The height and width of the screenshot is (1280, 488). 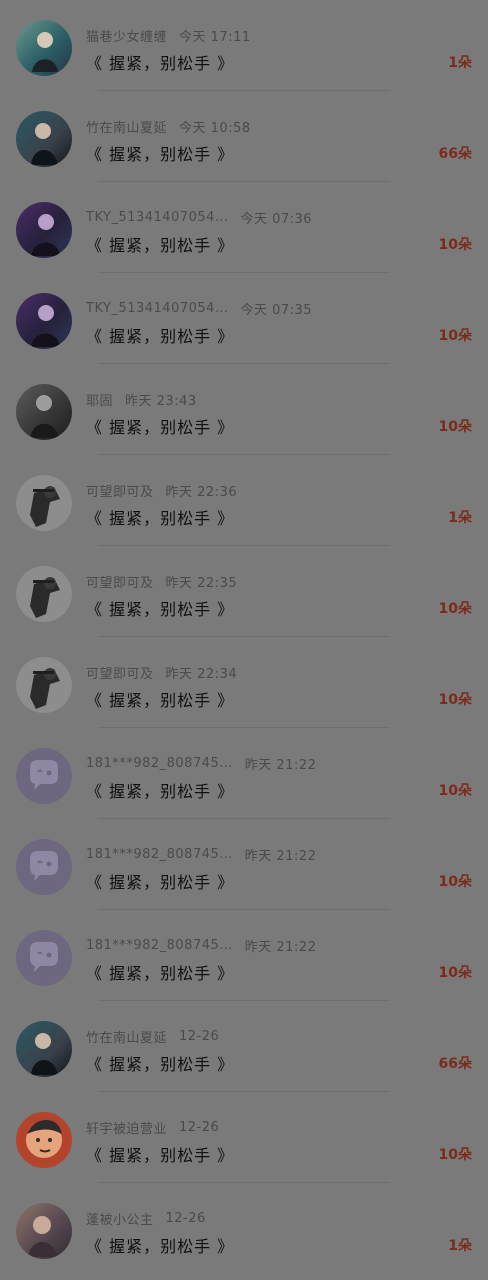 What do you see at coordinates (161, 401) in the screenshot?
I see `timestamp: 昨天 23:43` at bounding box center [161, 401].